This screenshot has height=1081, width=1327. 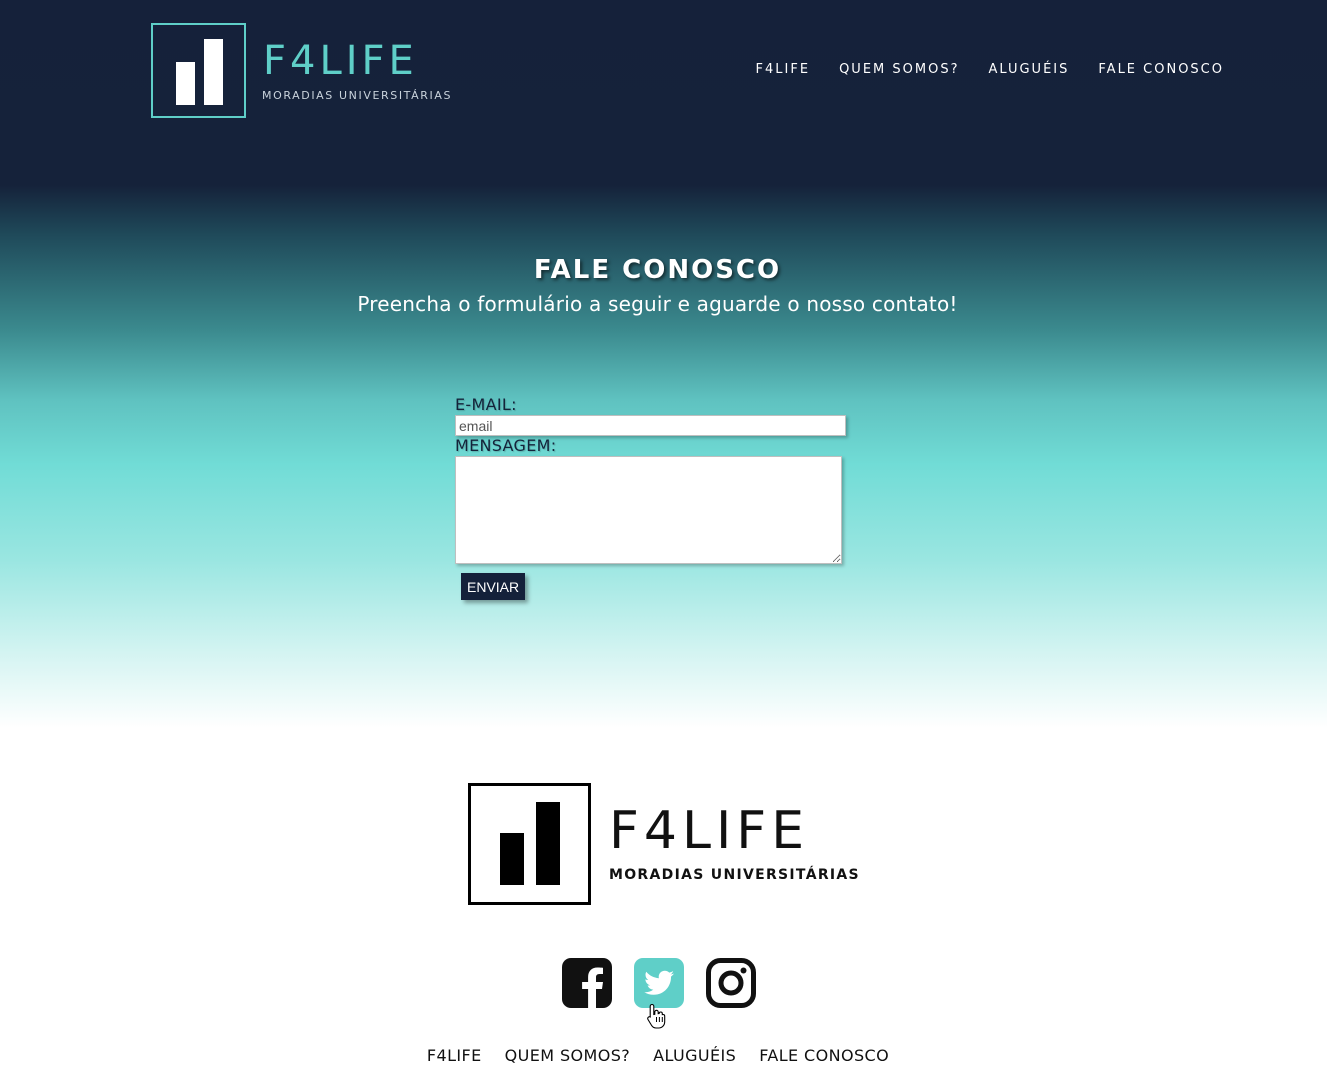 What do you see at coordinates (648, 510) in the screenshot?
I see `message-textarea` at bounding box center [648, 510].